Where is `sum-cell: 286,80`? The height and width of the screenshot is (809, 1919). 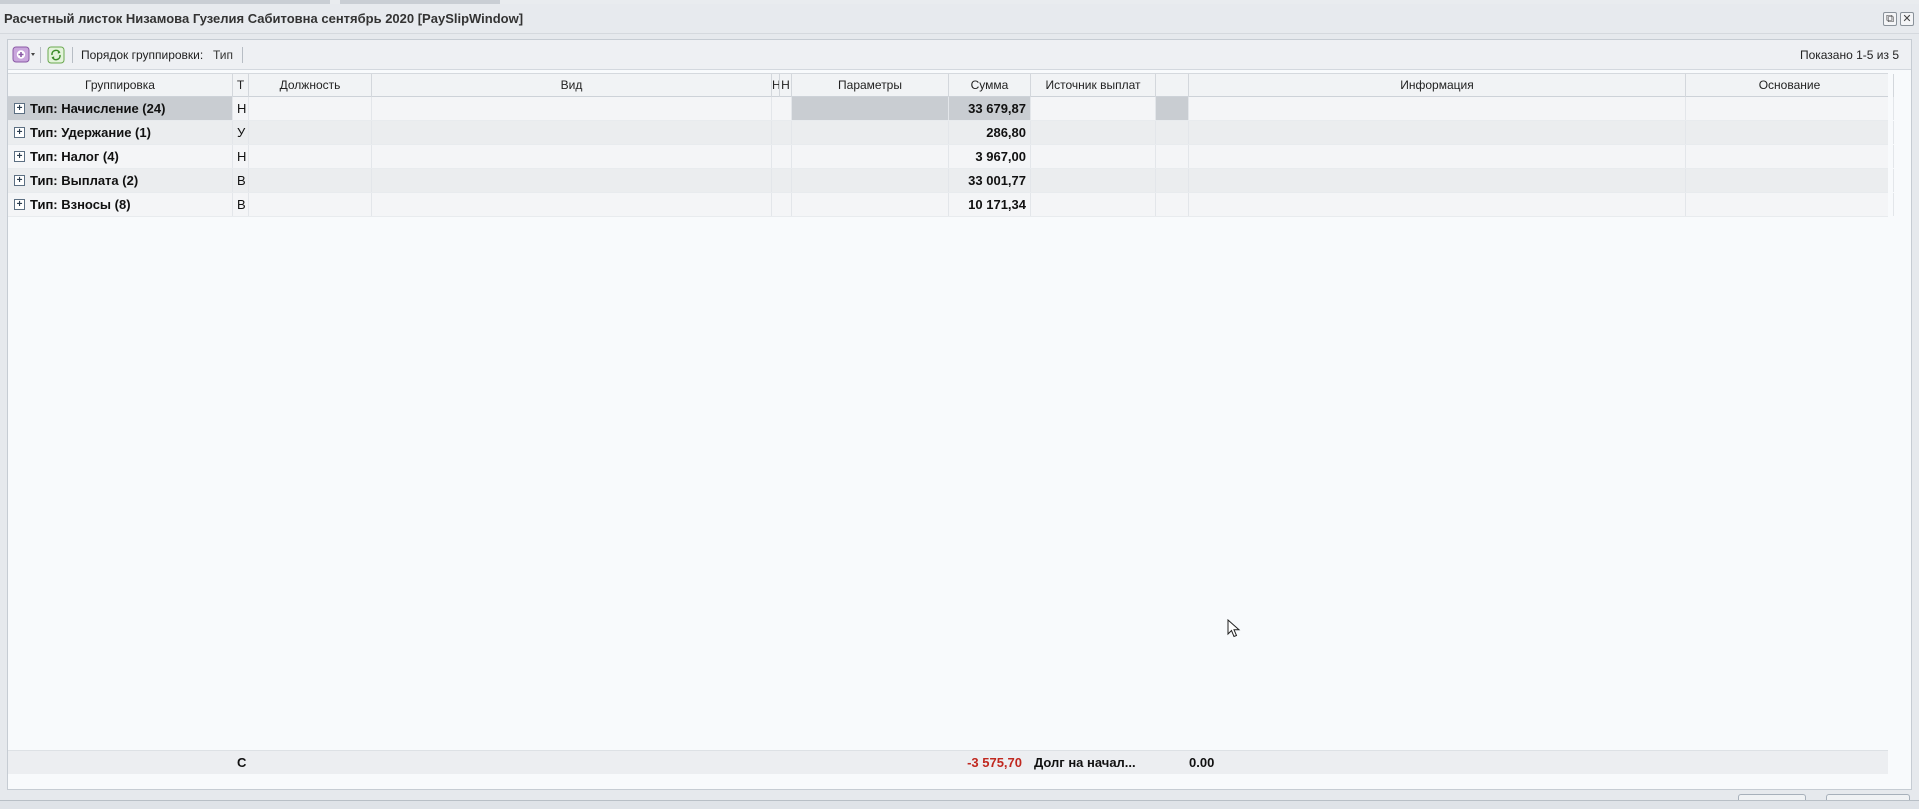
sum-cell: 286,80 is located at coordinates (990, 132).